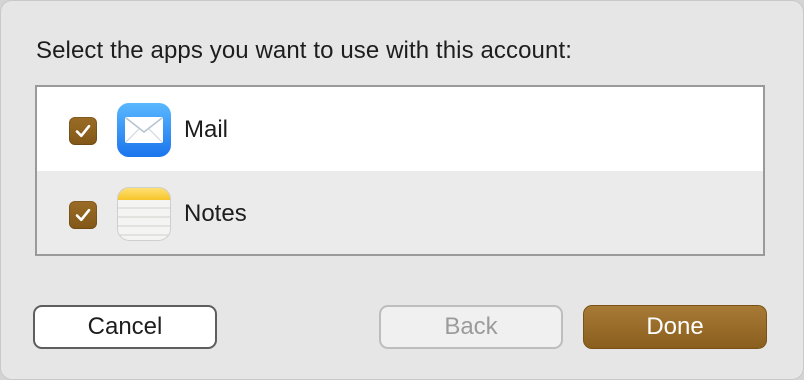 The width and height of the screenshot is (804, 380). I want to click on mail-app-icon, so click(144, 130).